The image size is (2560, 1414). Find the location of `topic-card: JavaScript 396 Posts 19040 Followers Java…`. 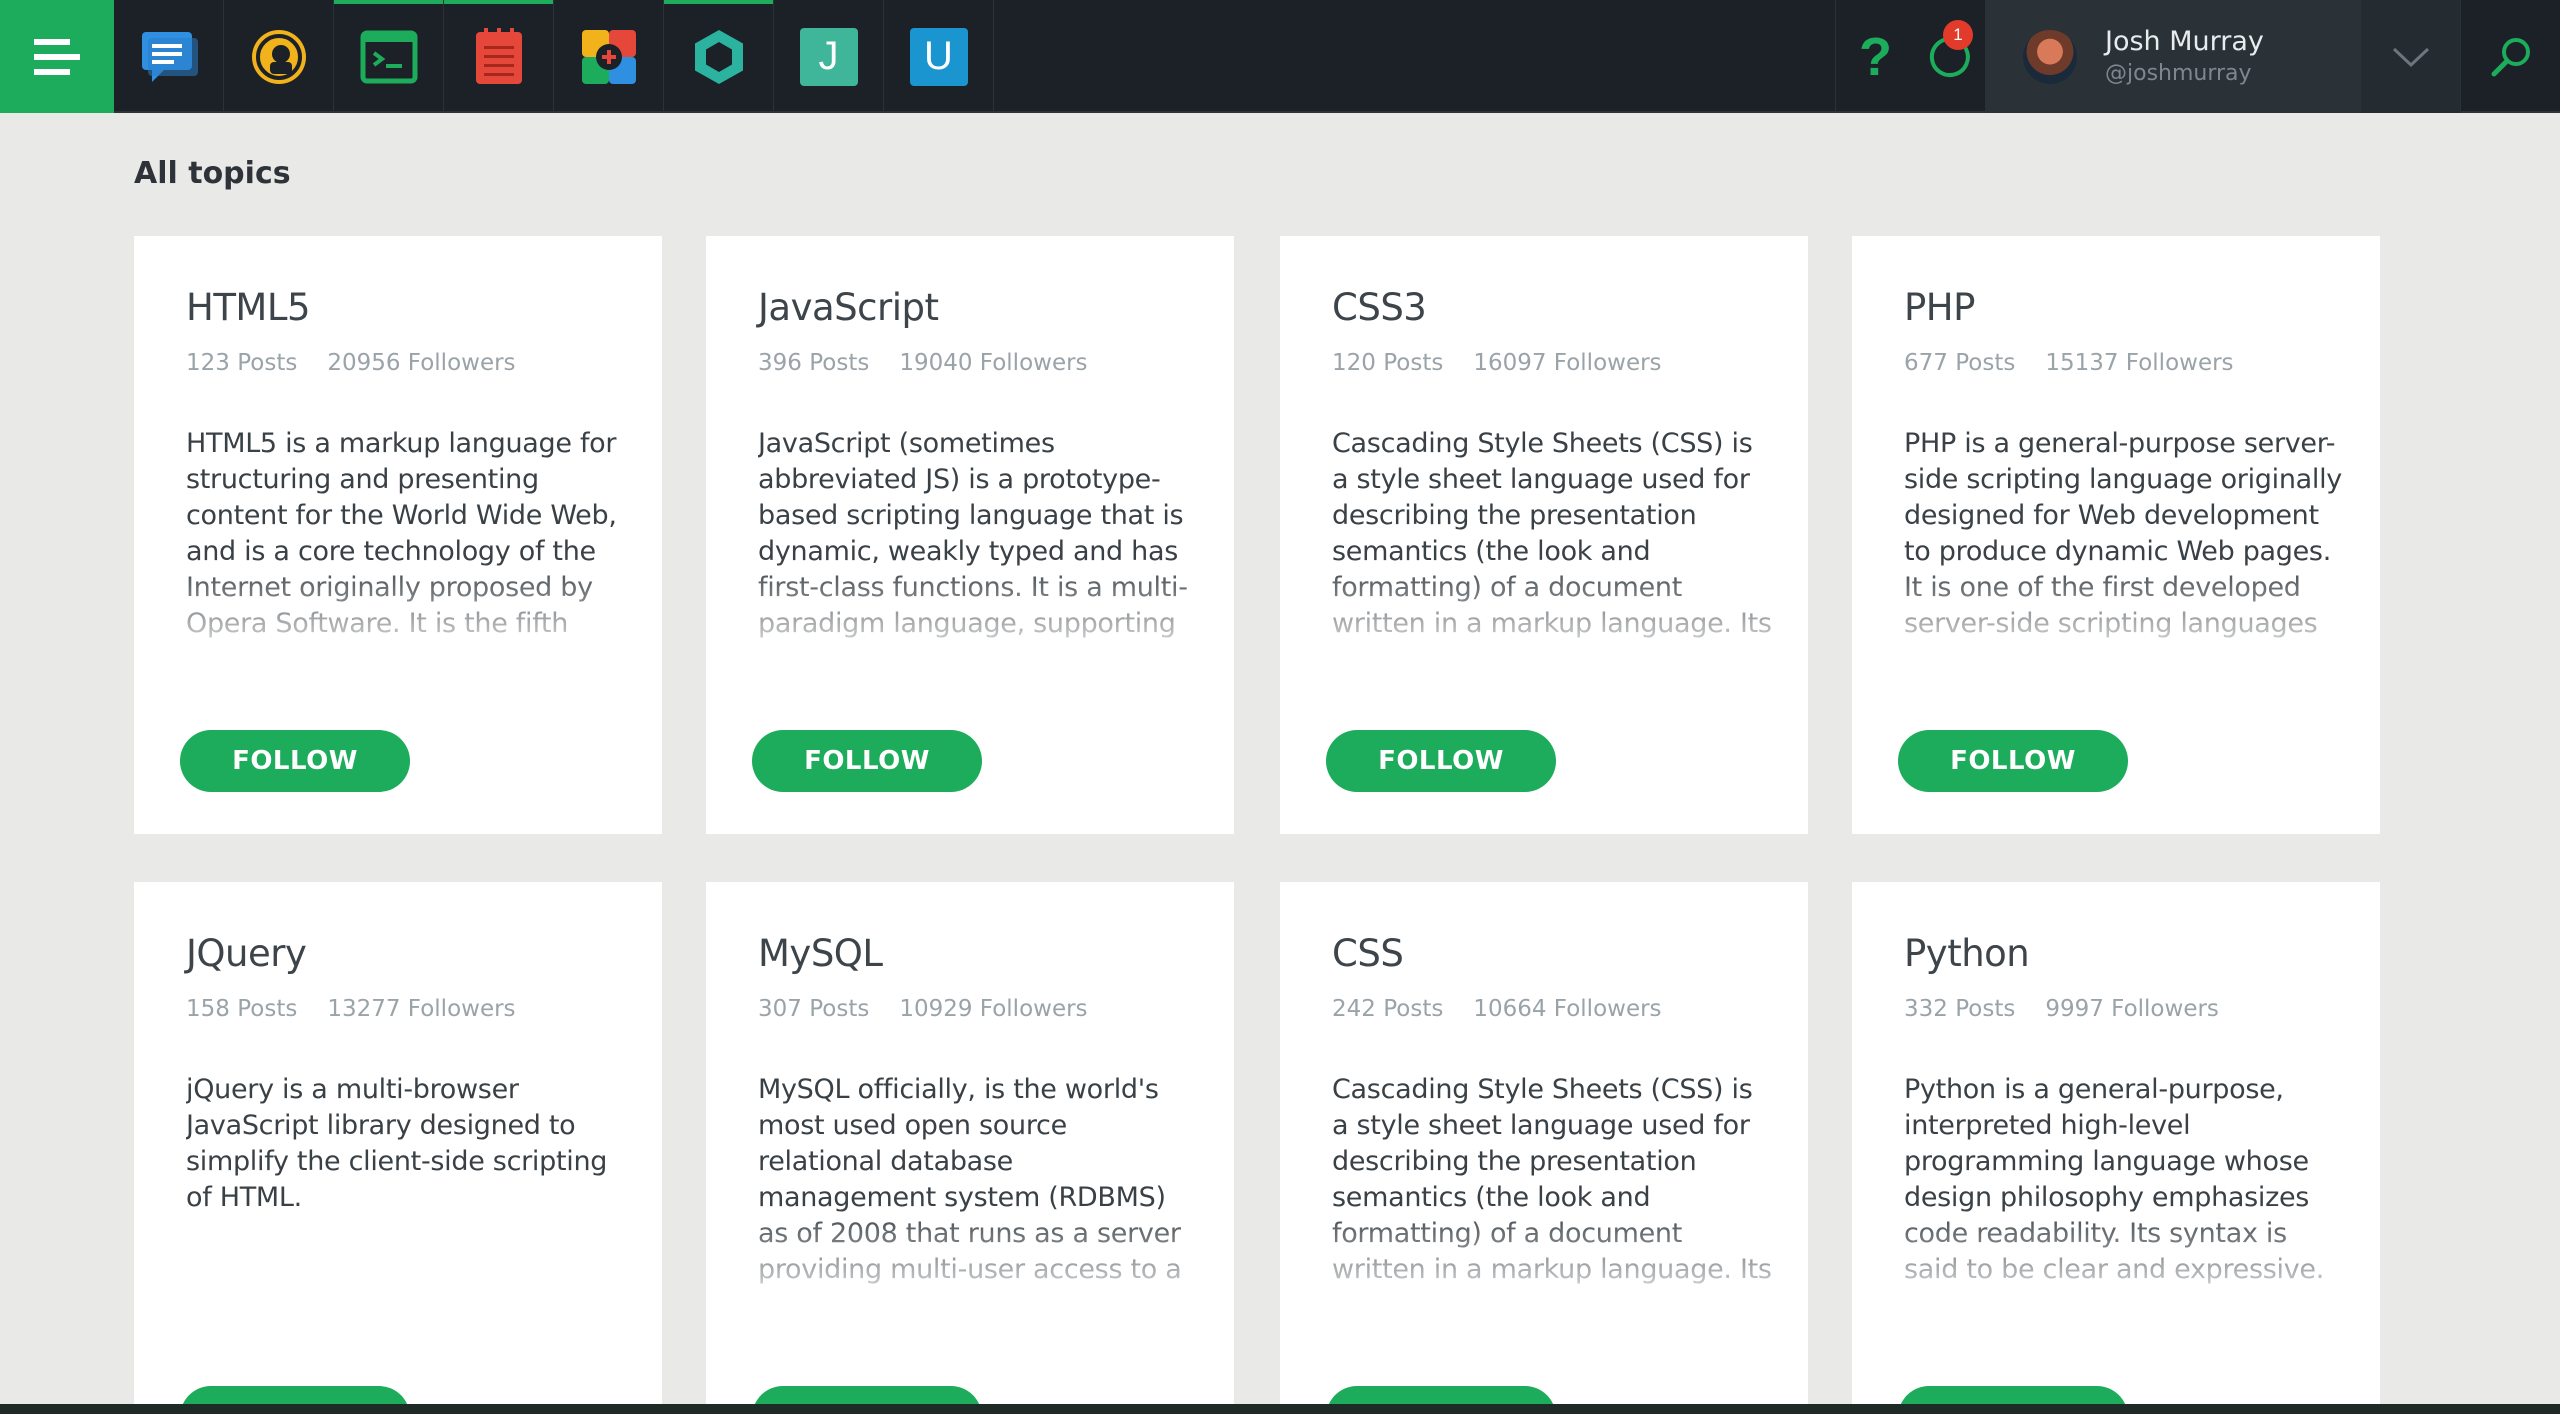

topic-card: JavaScript 396 Posts 19040 Followers Java… is located at coordinates (970, 535).